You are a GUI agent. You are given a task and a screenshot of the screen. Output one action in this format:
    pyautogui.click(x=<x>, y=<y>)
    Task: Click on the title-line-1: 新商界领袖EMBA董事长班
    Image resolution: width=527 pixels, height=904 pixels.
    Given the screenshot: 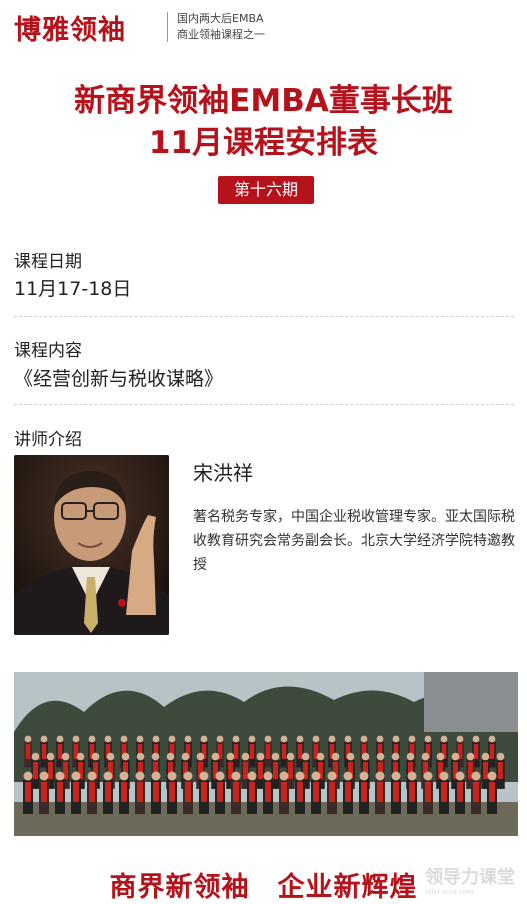 What is the action you would take?
    pyautogui.click(x=263, y=101)
    